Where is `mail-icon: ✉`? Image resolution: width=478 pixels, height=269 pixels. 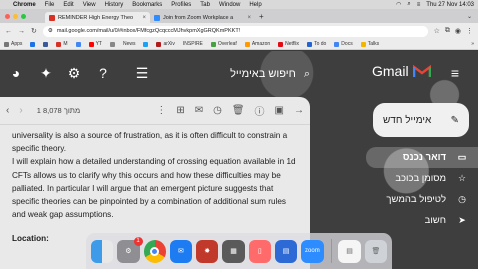 mail-icon: ✉ is located at coordinates (181, 251).